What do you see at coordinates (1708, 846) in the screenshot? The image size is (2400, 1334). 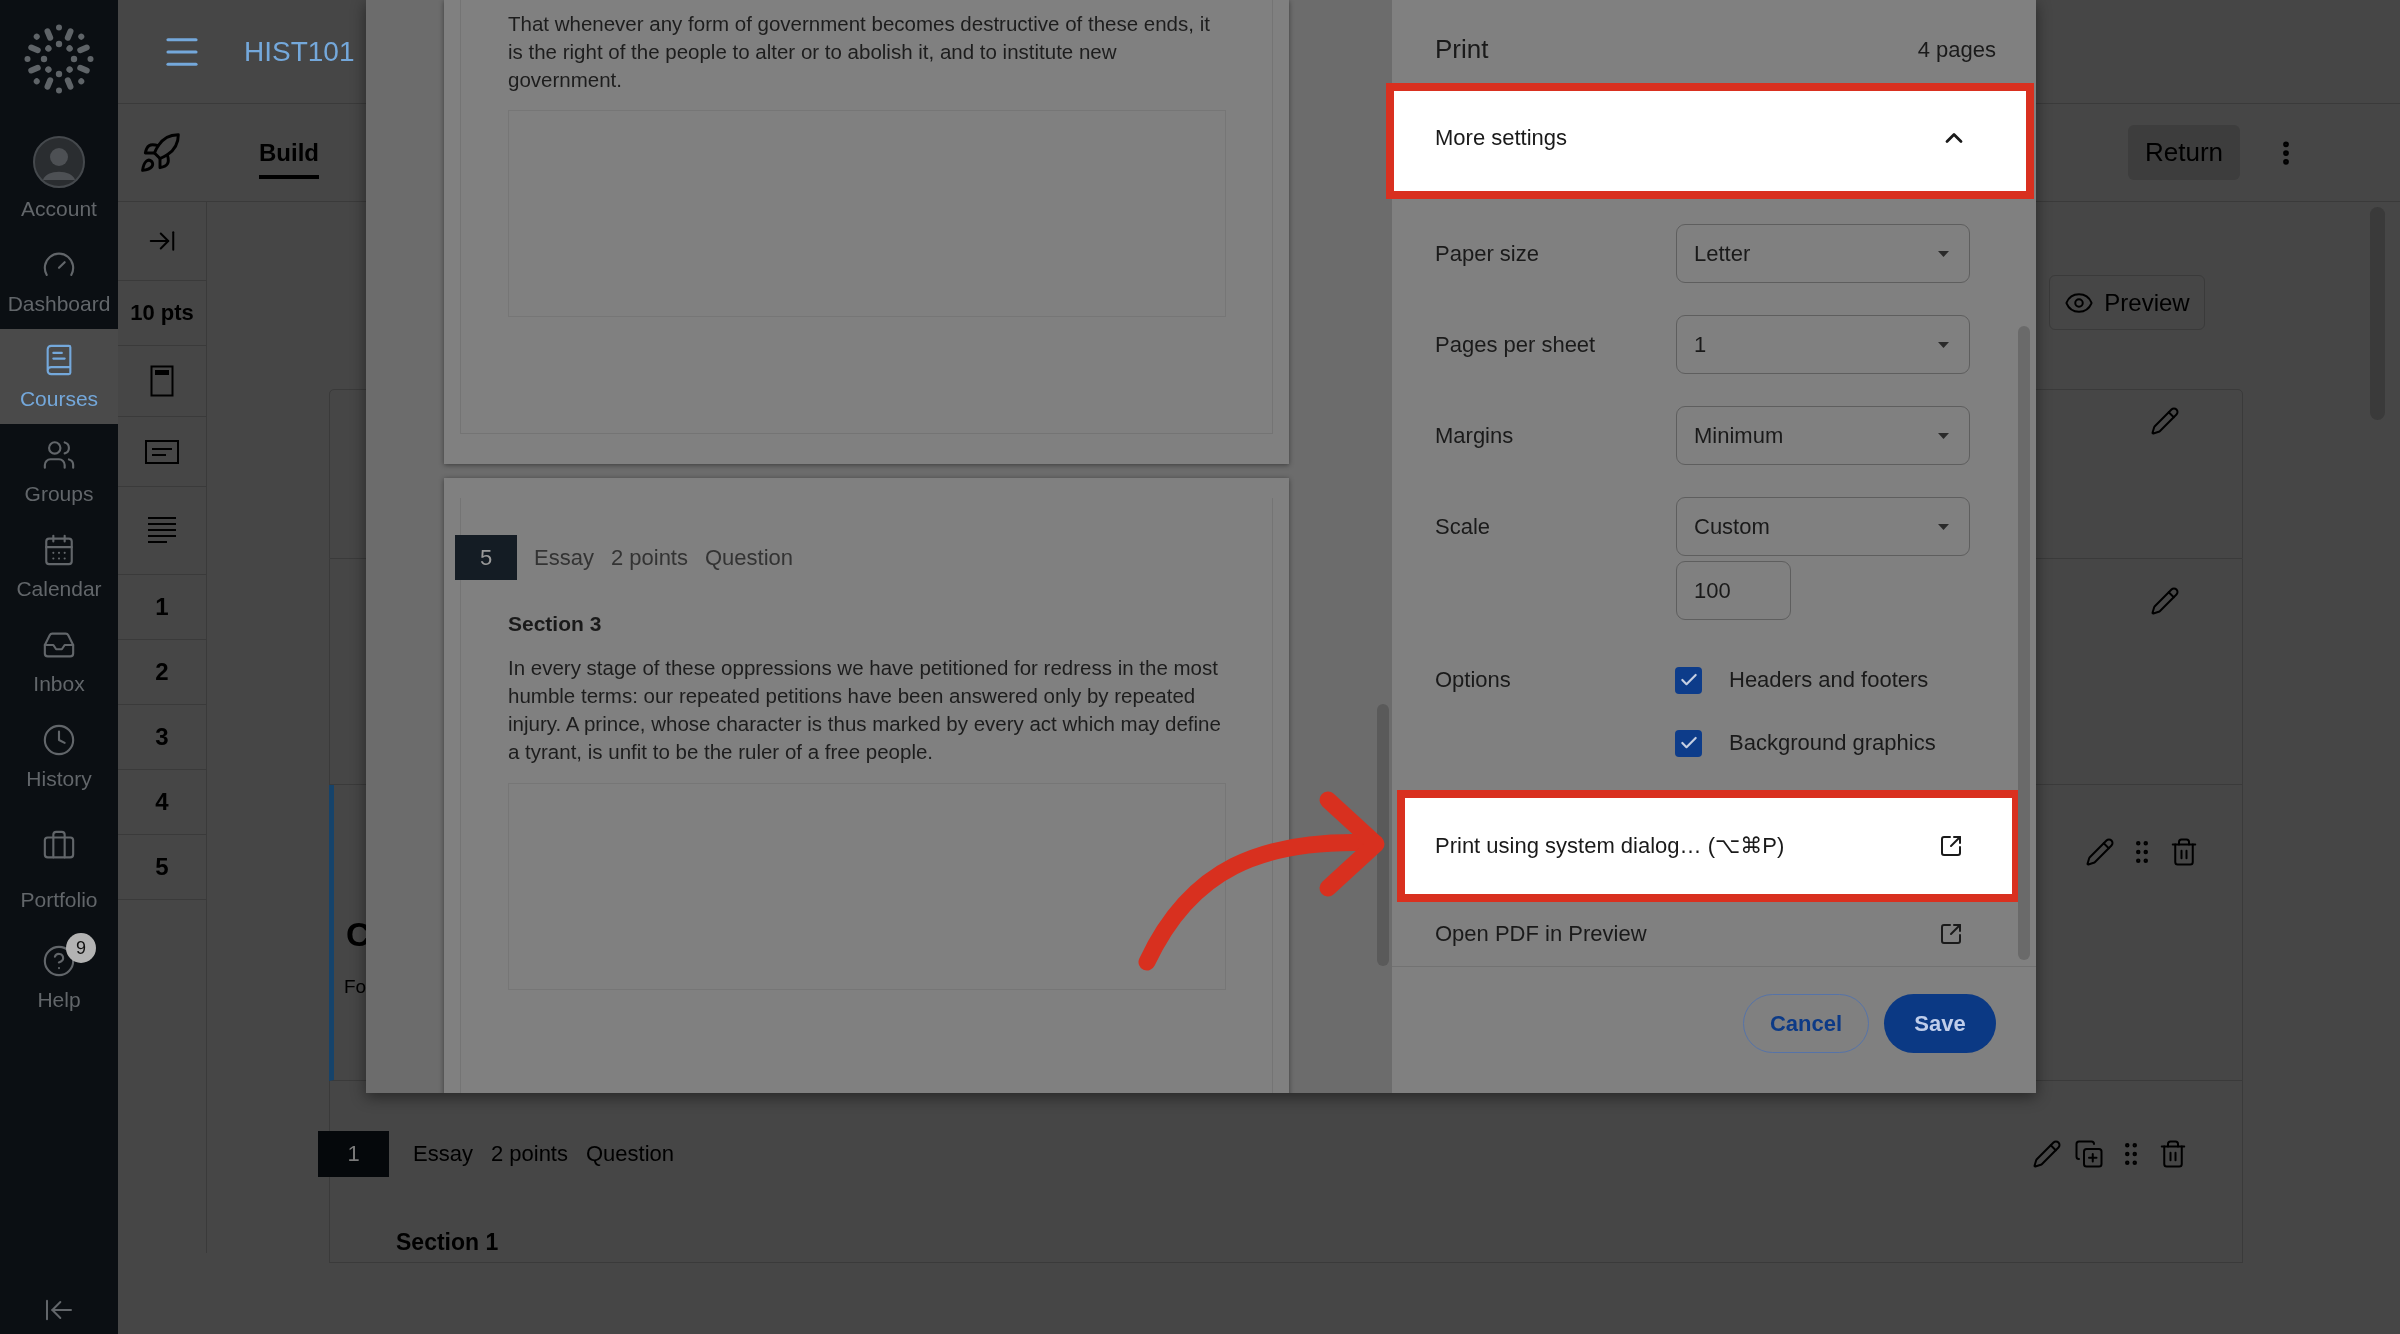 I see `menu-link: Print using system dialog… (⌥⌘P)` at bounding box center [1708, 846].